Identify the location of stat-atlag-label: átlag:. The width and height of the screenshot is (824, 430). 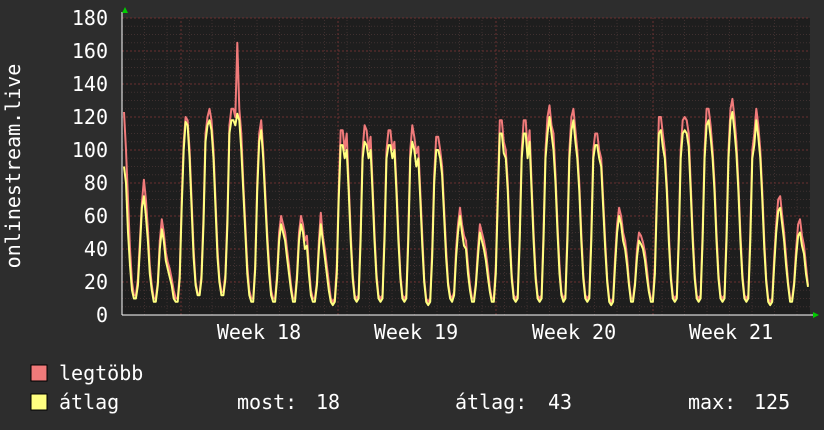
(491, 402).